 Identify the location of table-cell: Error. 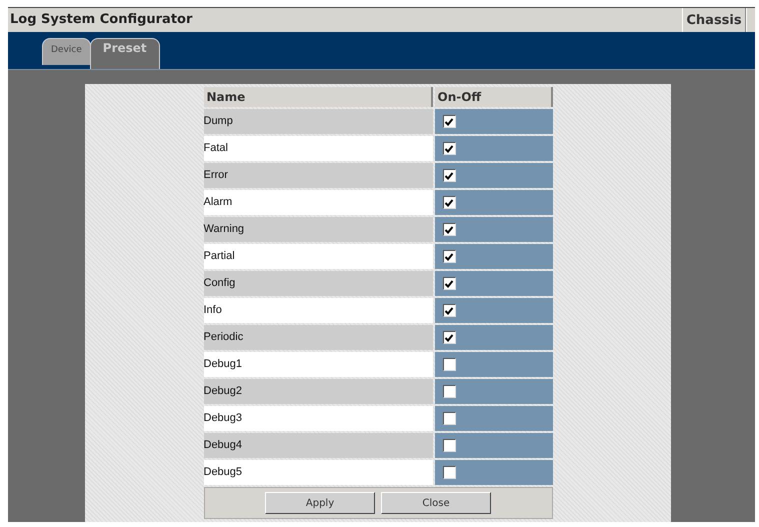
(318, 175).